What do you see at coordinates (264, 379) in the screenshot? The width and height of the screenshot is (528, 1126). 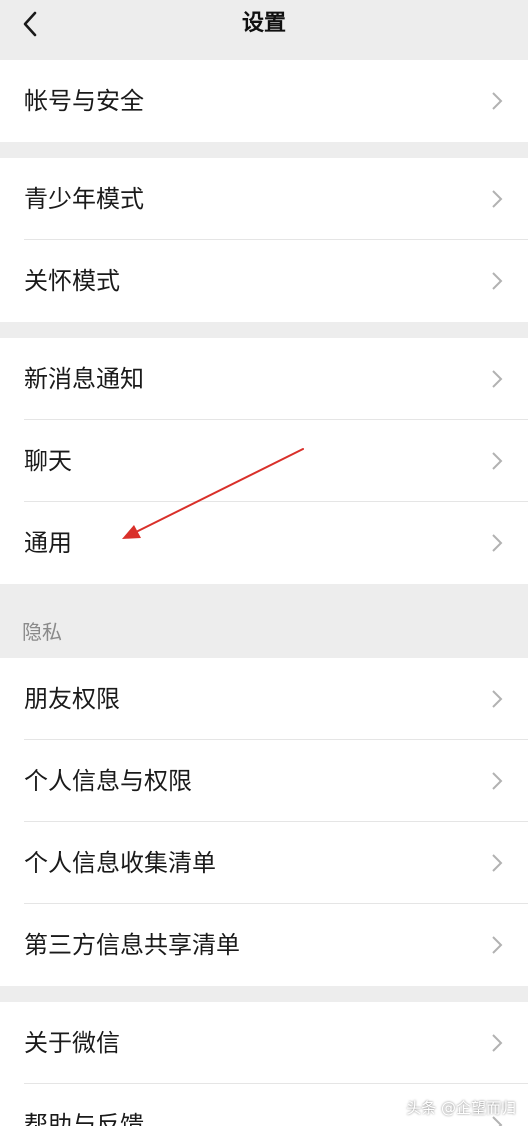 I see `settings-item-notifications: 新消息通知` at bounding box center [264, 379].